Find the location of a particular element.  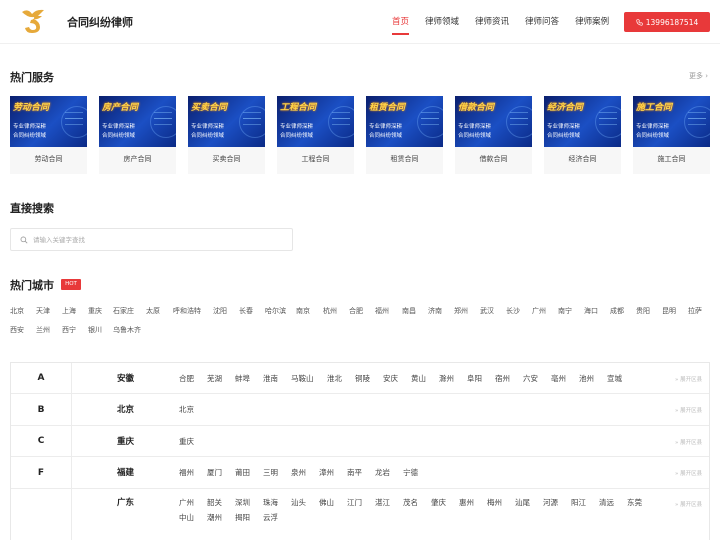

province-city-link: 河源 is located at coordinates (550, 502).